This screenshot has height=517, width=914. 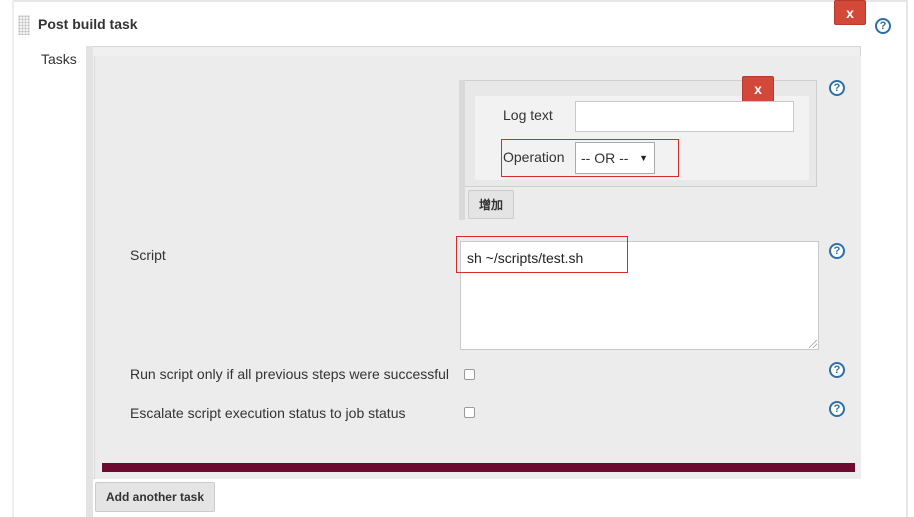 What do you see at coordinates (89, 281) in the screenshot?
I see `tasks-left-bar` at bounding box center [89, 281].